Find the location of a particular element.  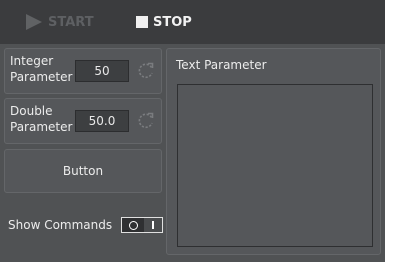

action-button: Button is located at coordinates (83, 171).